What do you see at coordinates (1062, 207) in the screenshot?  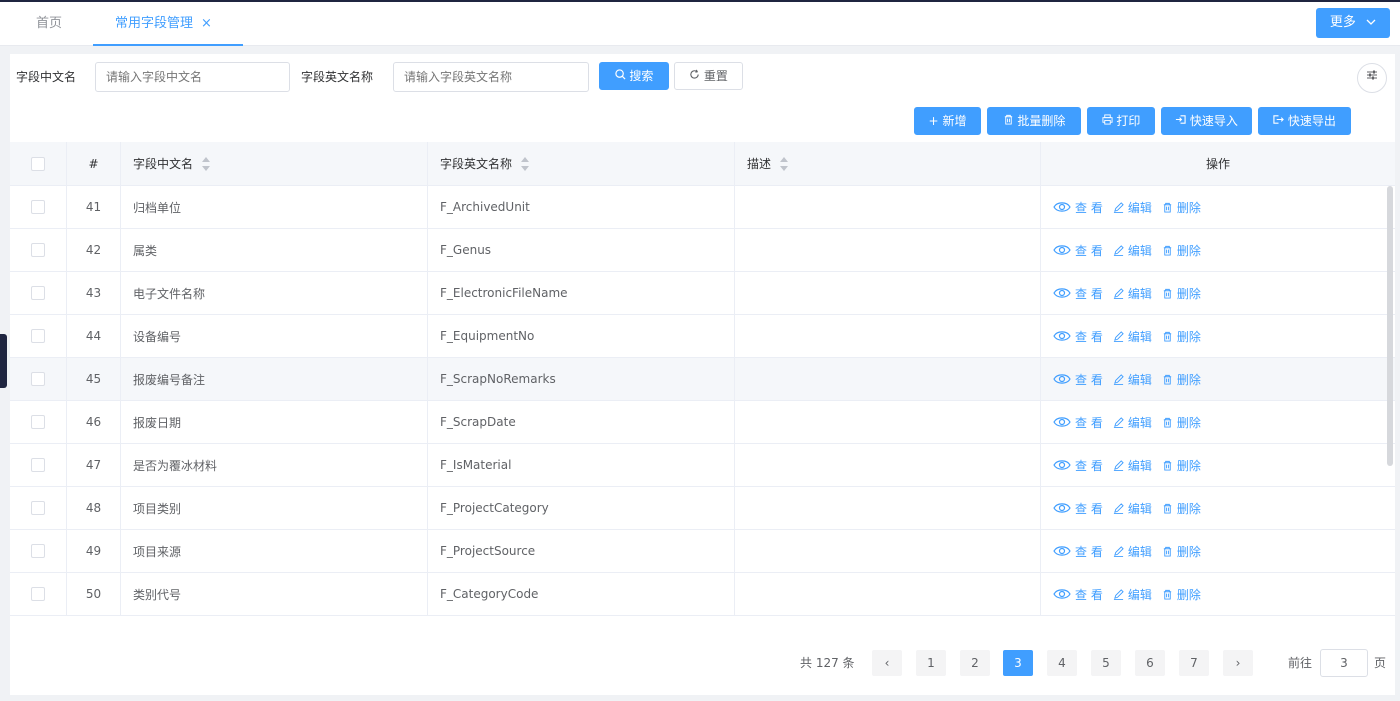 I see `eye-icon` at bounding box center [1062, 207].